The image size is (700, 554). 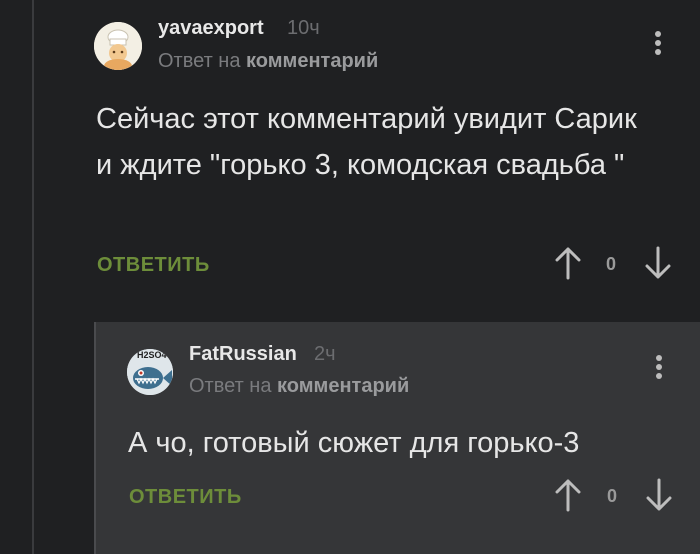 What do you see at coordinates (303, 28) in the screenshot?
I see `timestamp: 10ч` at bounding box center [303, 28].